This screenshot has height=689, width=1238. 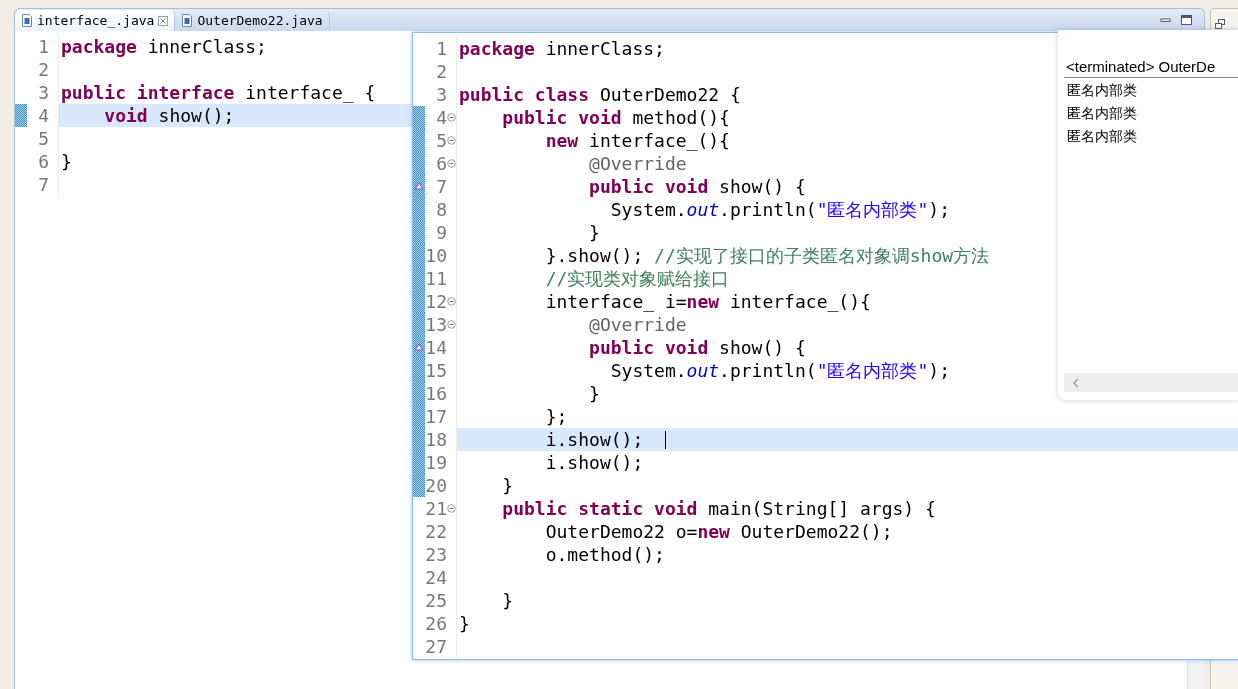 What do you see at coordinates (1151, 68) in the screenshot?
I see `console-header: <terminated> OuterDe` at bounding box center [1151, 68].